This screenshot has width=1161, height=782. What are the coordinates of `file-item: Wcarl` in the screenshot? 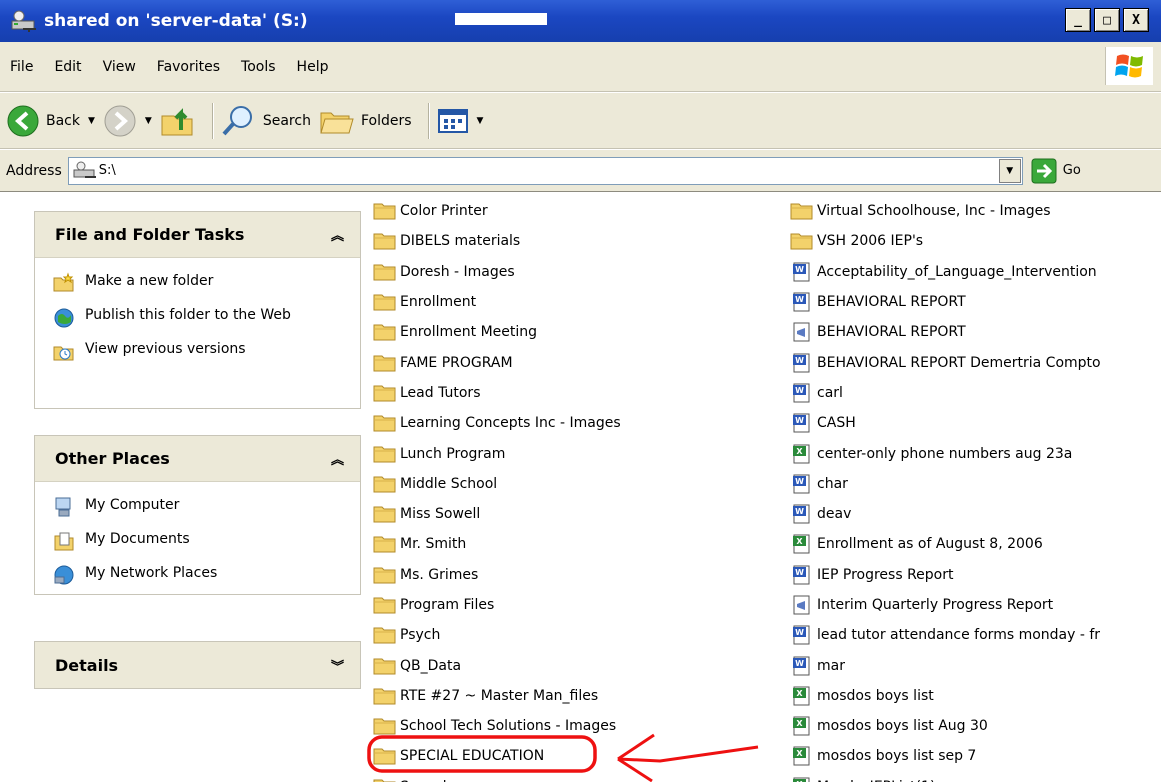 It's located at (975, 393).